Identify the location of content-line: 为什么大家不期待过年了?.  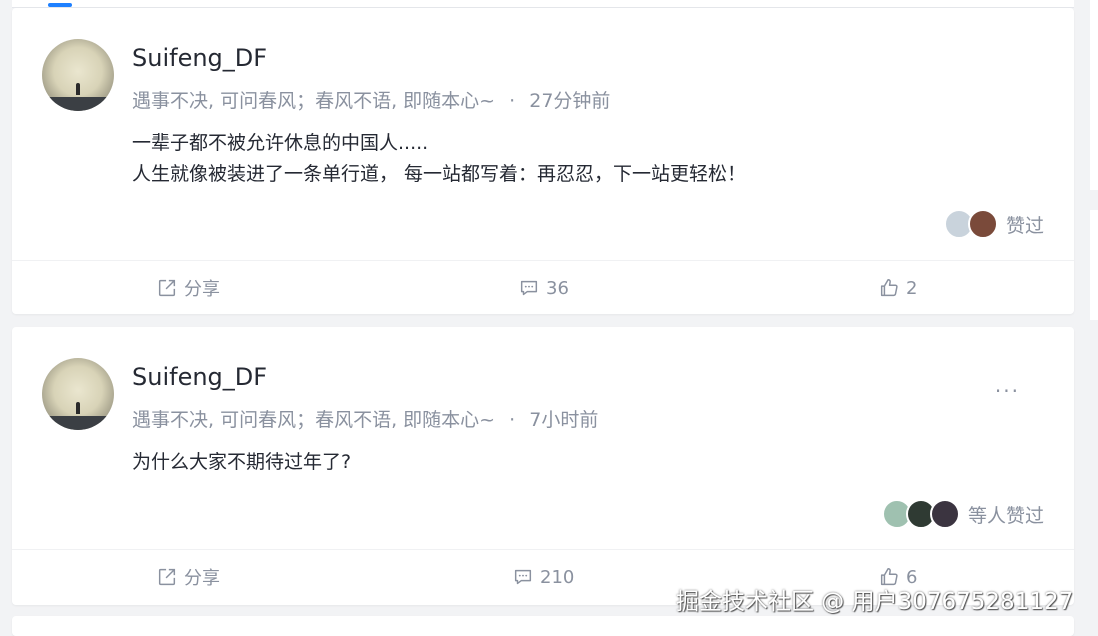
(242, 462).